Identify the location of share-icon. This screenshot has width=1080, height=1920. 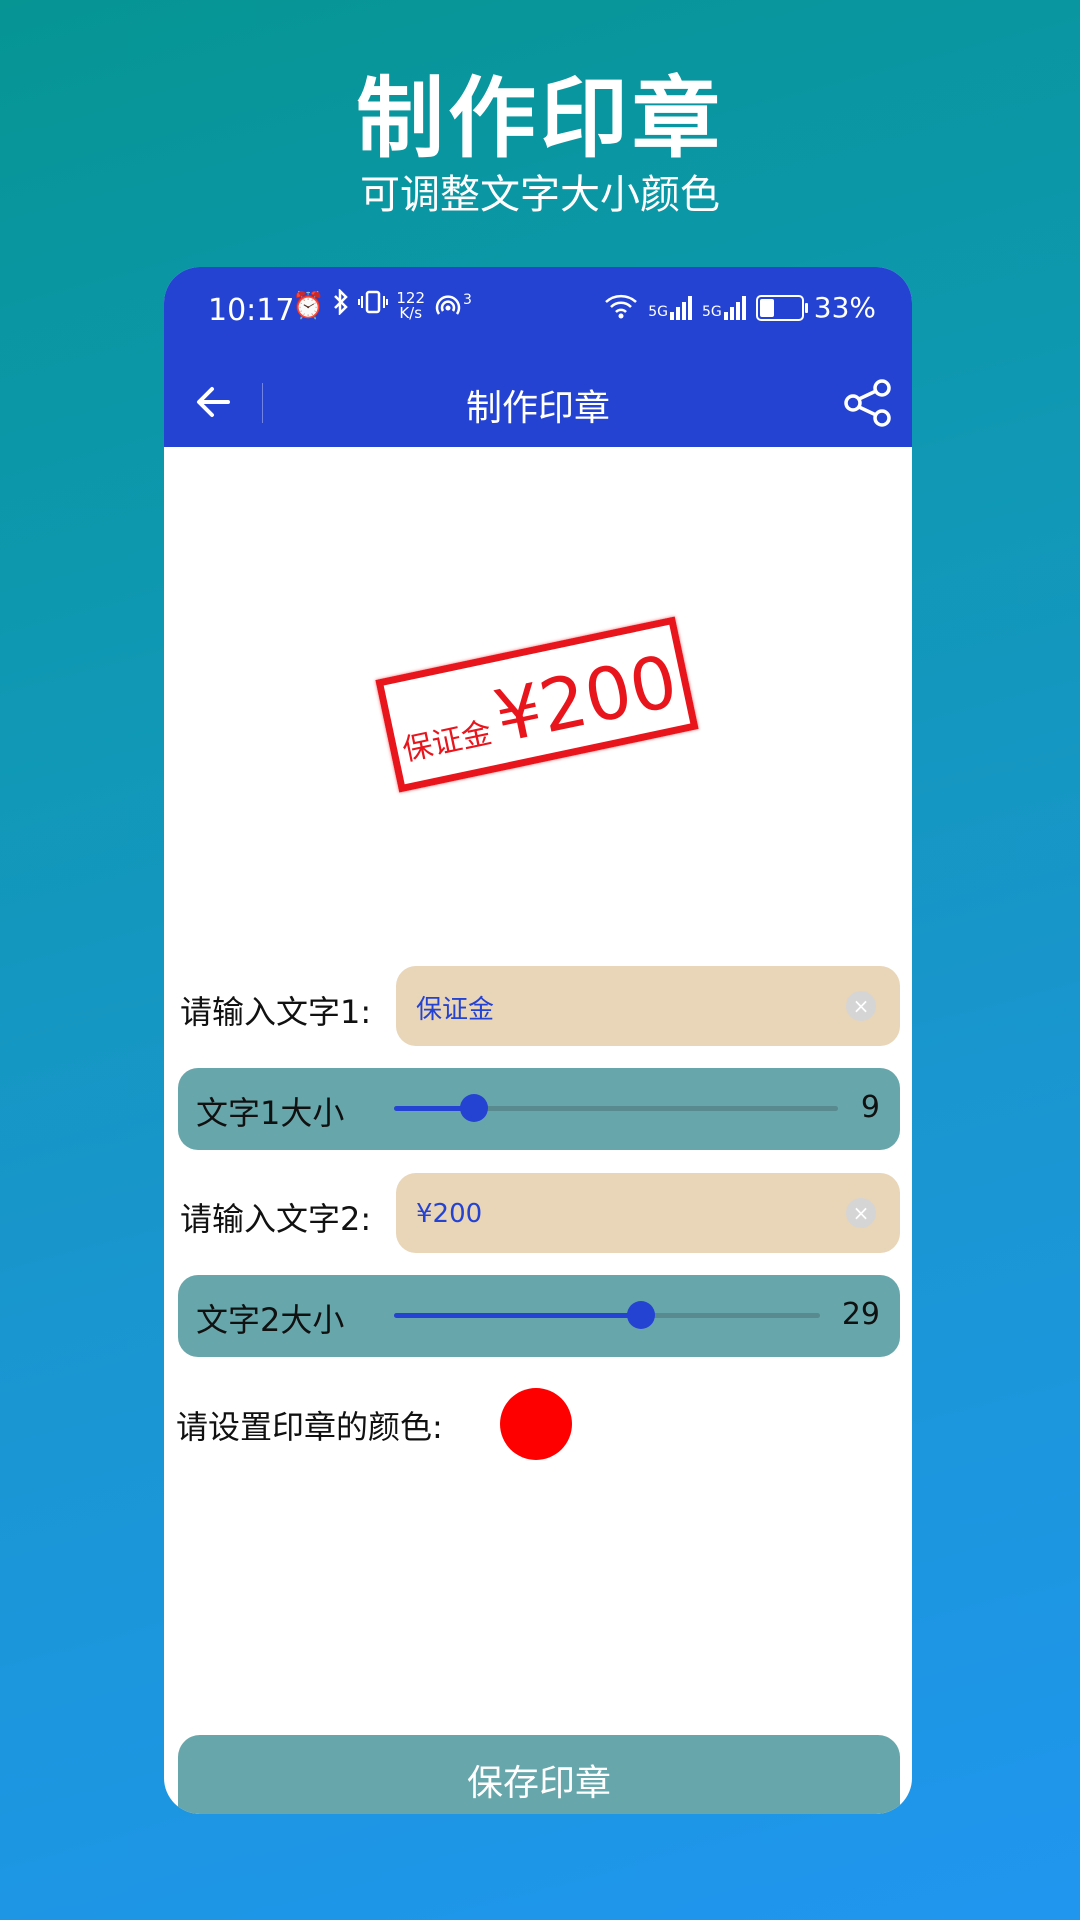
(867, 403).